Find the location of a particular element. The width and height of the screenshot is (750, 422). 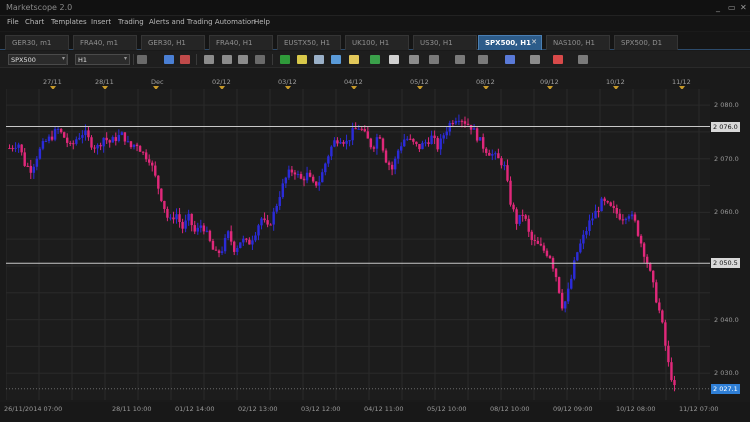

properties-icon is located at coordinates (583, 59).